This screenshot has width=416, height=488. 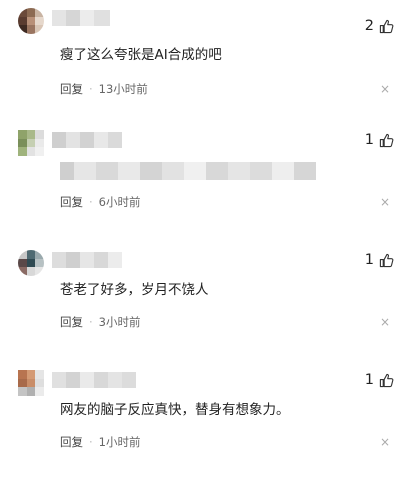 I want to click on comment-text: 网友的脑子反应真快，替身有想象力。, so click(x=175, y=410).